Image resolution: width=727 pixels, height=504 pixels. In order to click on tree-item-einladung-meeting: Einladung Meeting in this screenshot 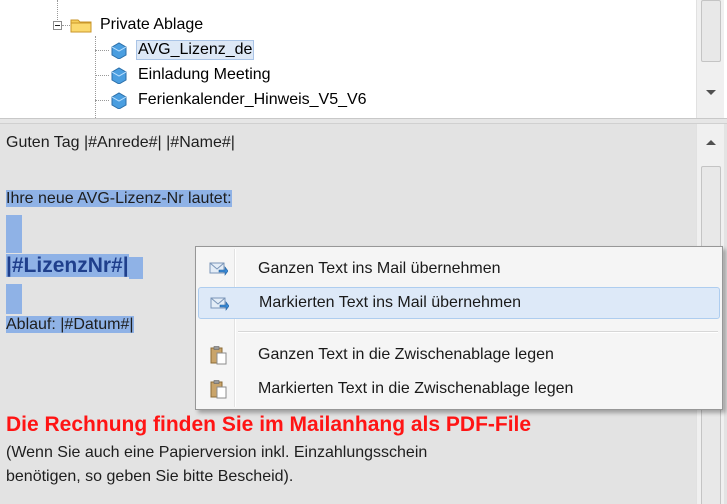, I will do `click(191, 75)`.